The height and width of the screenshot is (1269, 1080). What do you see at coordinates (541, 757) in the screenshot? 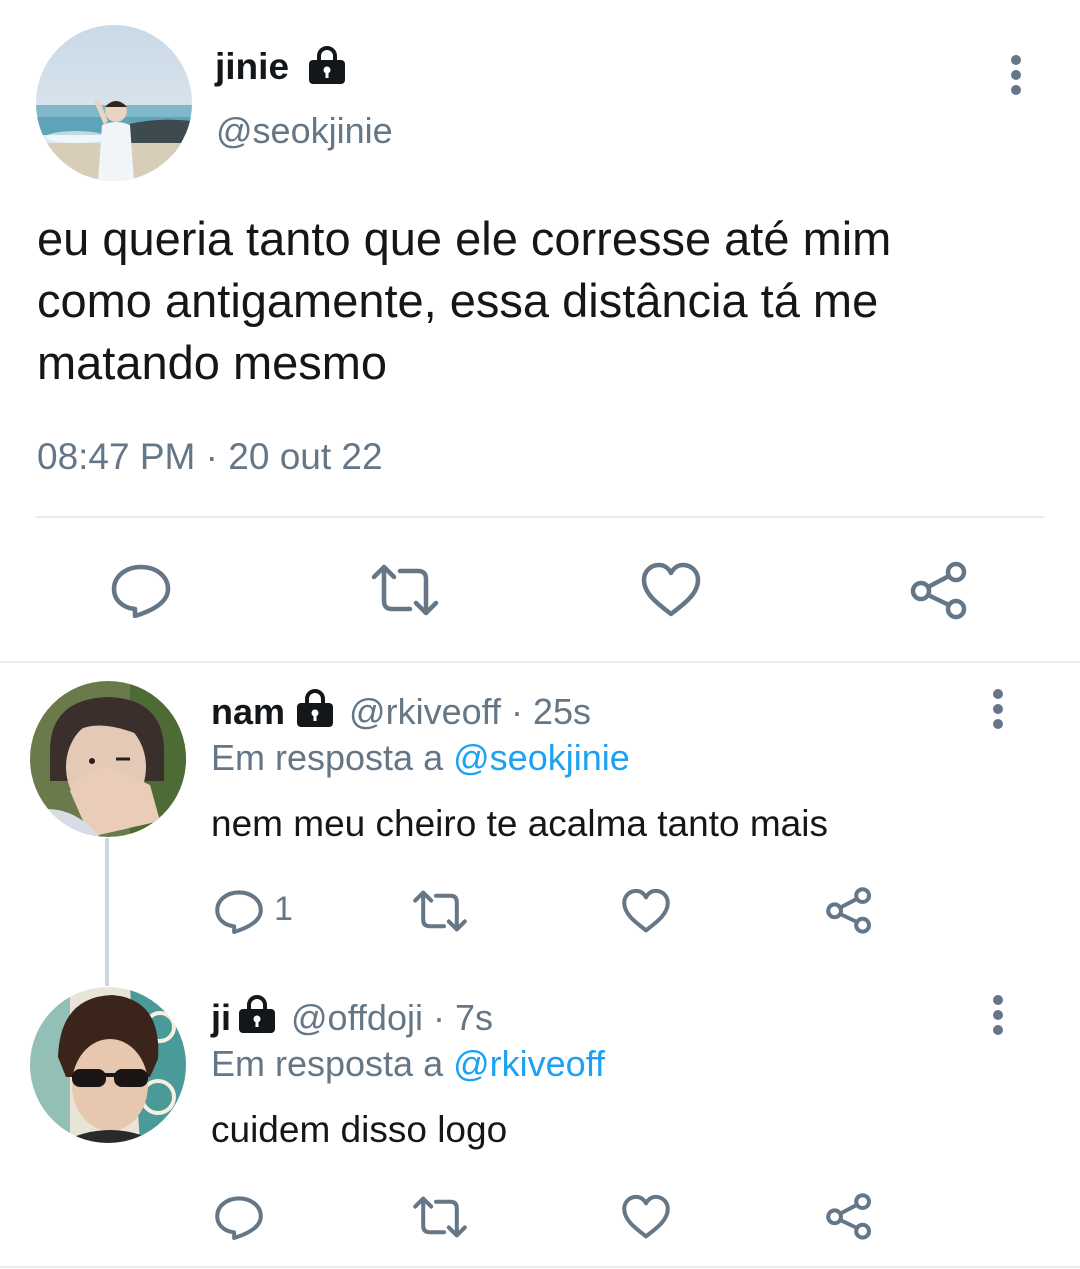
I see `reply-to-link: @seokjinie` at bounding box center [541, 757].